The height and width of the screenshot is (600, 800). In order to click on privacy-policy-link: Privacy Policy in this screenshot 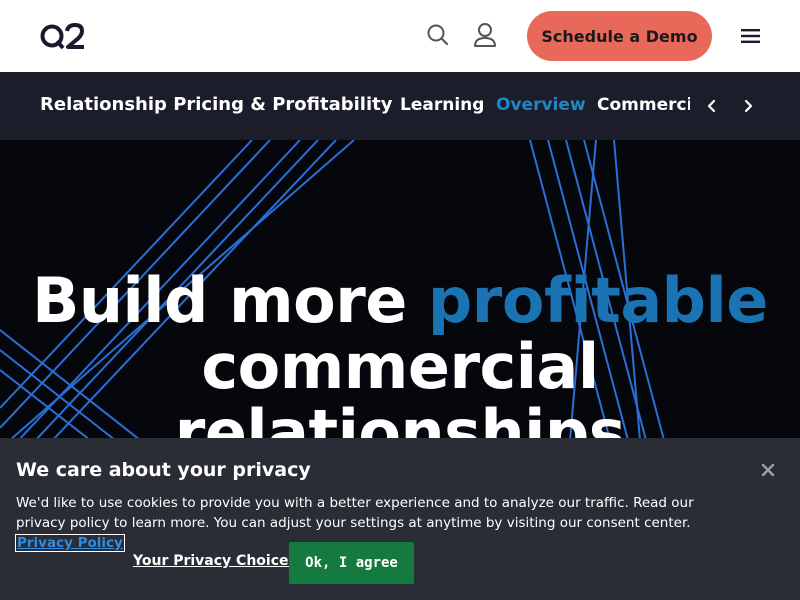, I will do `click(70, 543)`.